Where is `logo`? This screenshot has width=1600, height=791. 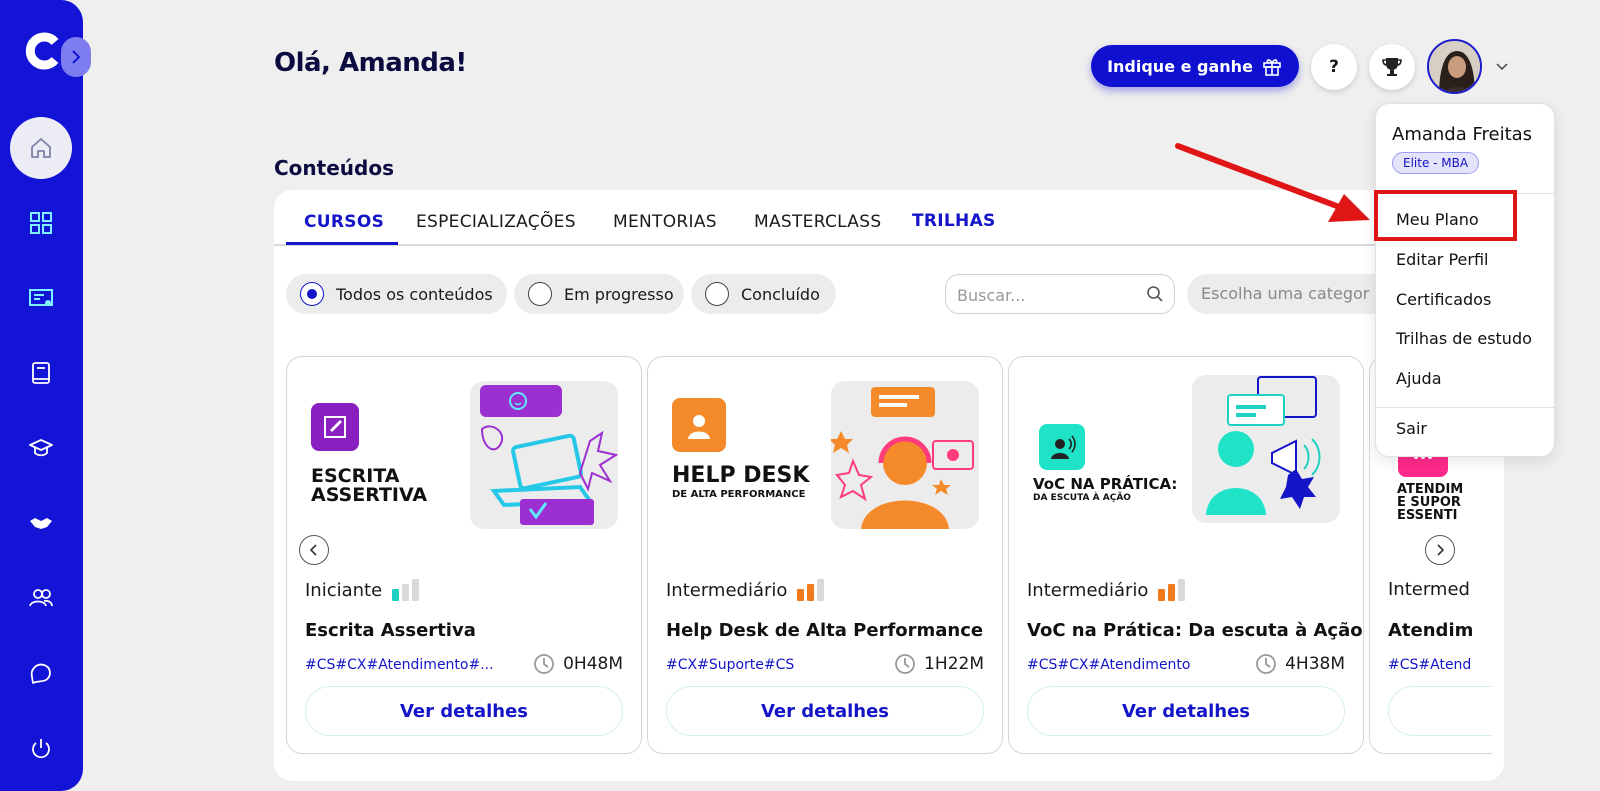 logo is located at coordinates (42, 51).